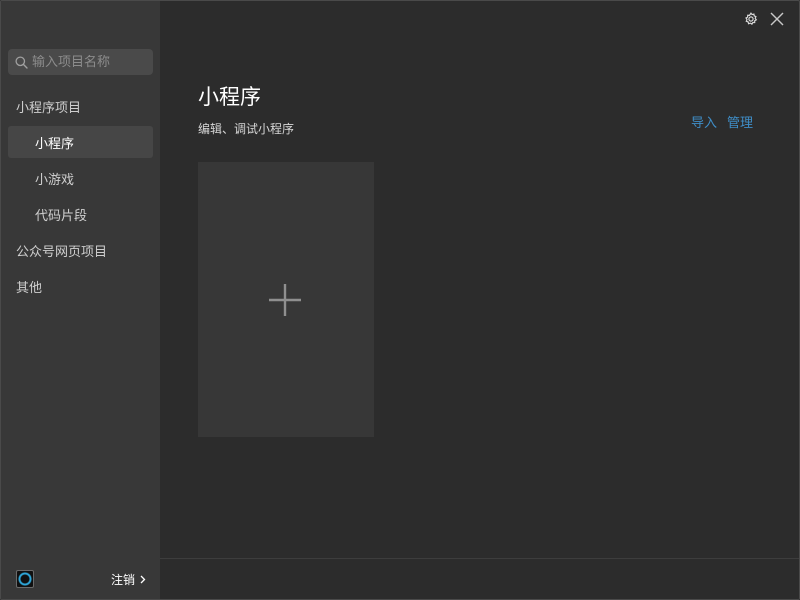 The height and width of the screenshot is (600, 800). What do you see at coordinates (49, 108) in the screenshot?
I see `sidebar-item-label: 小程序项目` at bounding box center [49, 108].